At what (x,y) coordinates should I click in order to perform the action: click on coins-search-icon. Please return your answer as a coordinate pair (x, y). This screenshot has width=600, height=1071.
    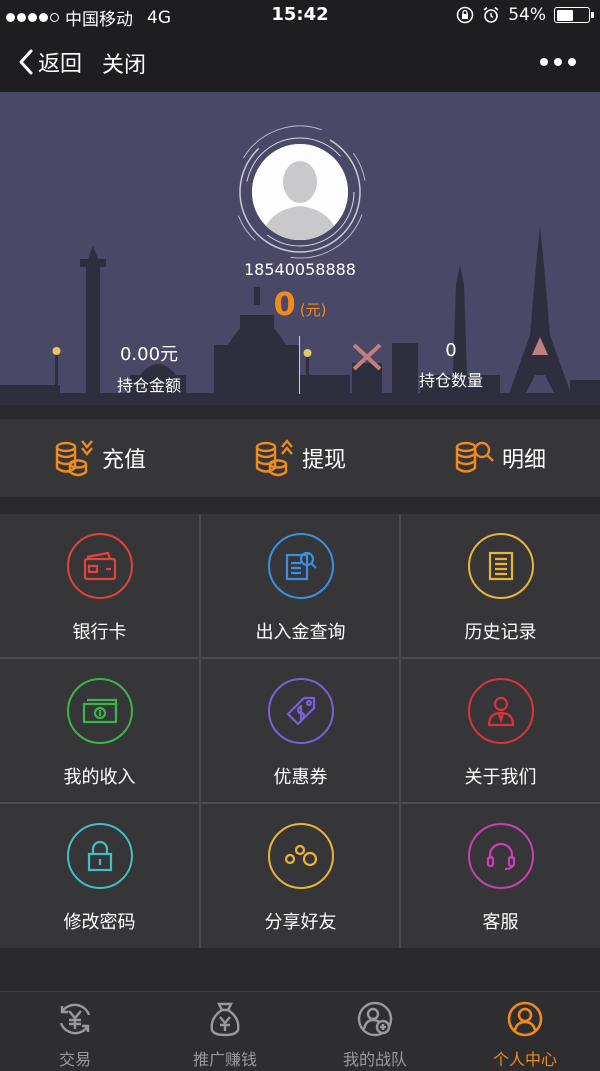
    Looking at the image, I should click on (474, 457).